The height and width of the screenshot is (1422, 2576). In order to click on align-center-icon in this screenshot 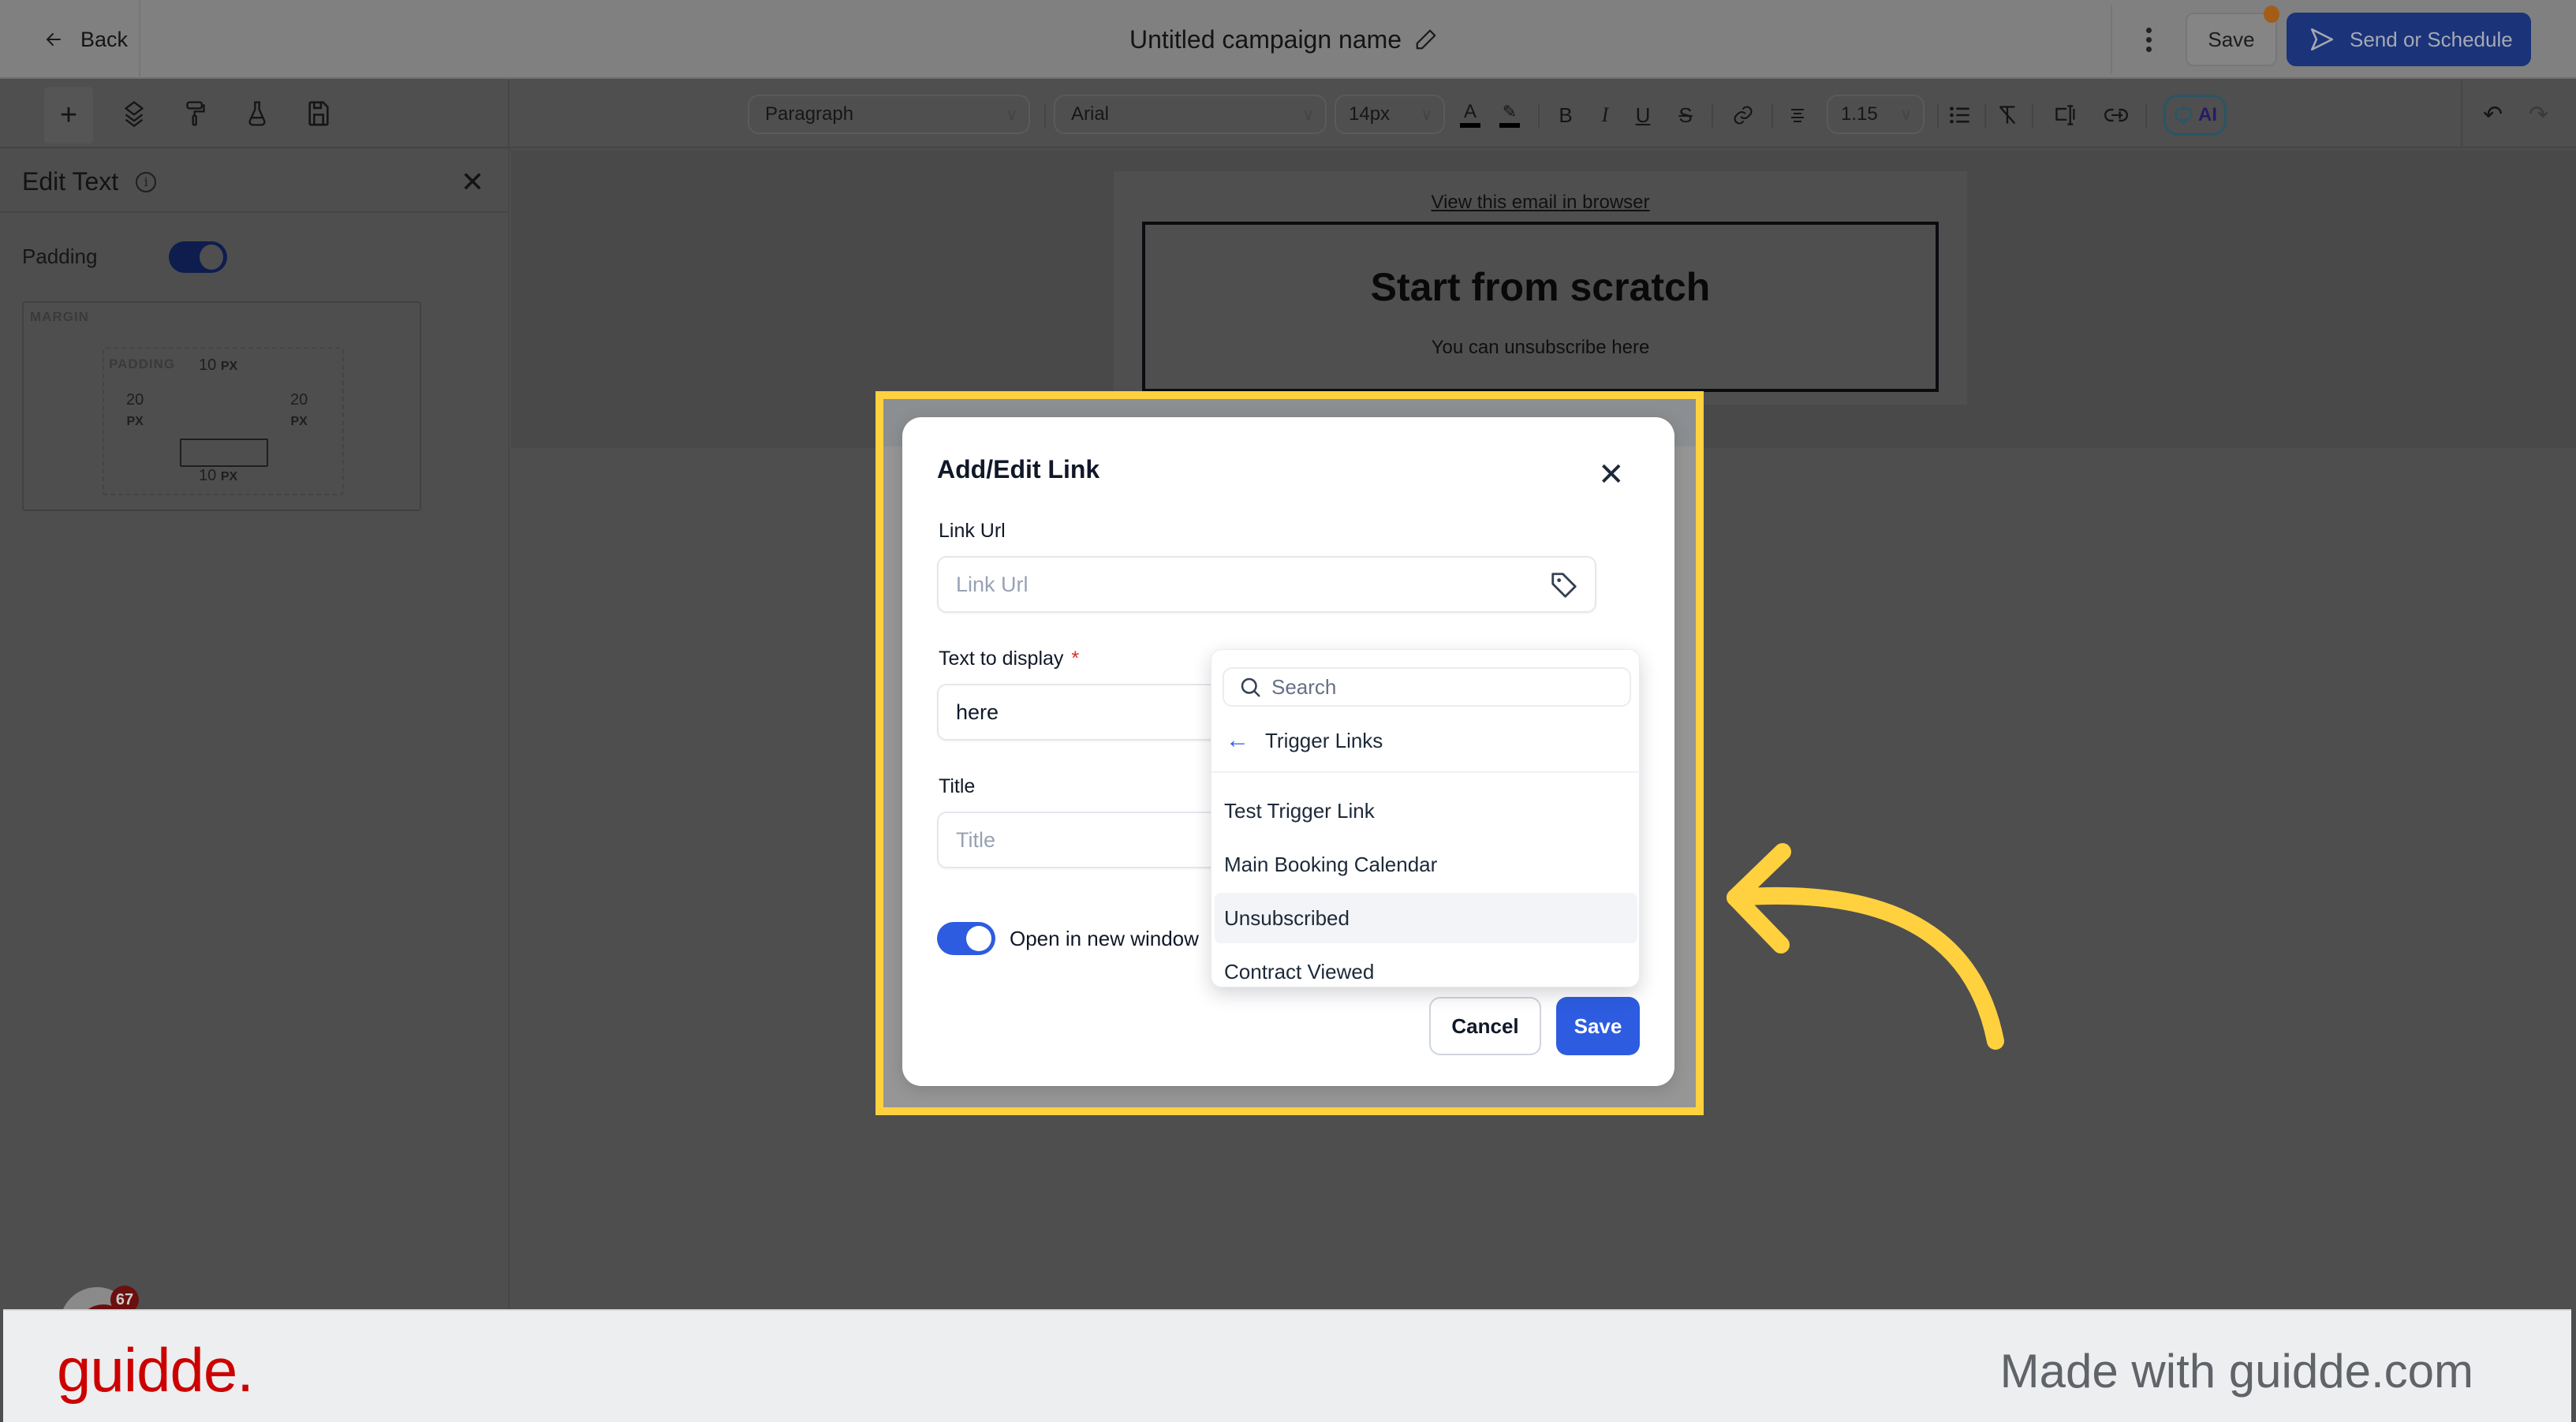, I will do `click(1797, 115)`.